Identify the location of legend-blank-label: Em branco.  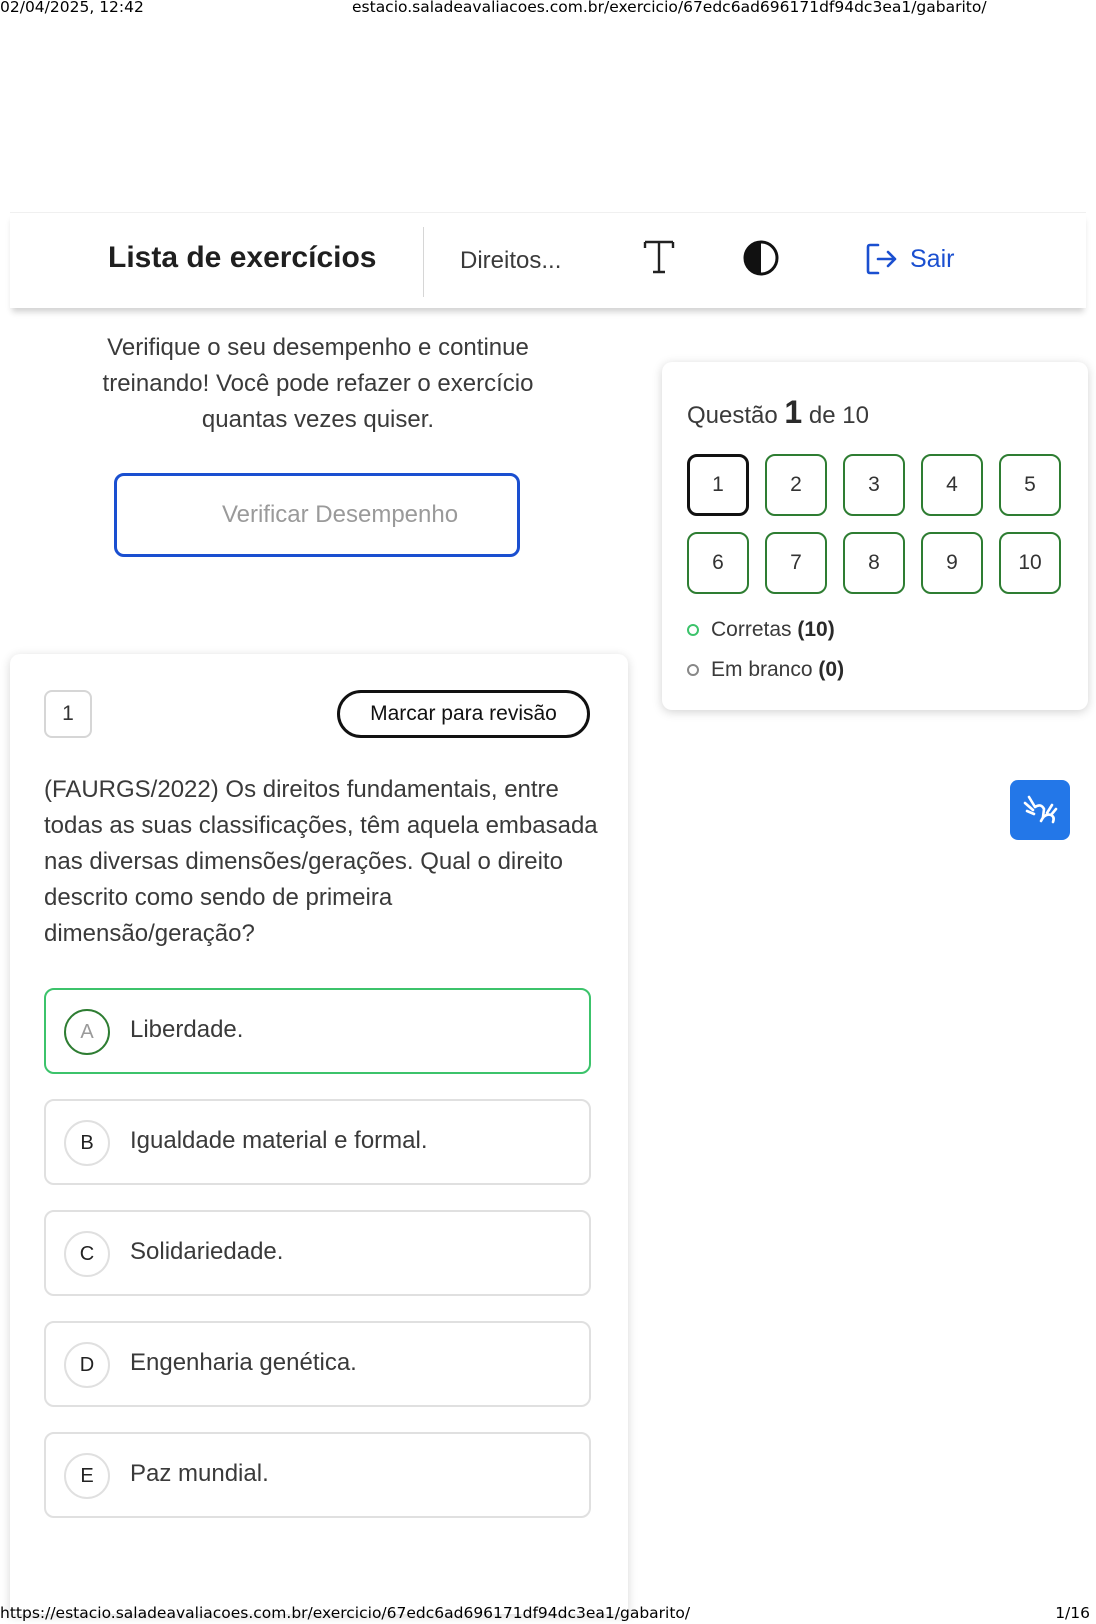
(762, 669).